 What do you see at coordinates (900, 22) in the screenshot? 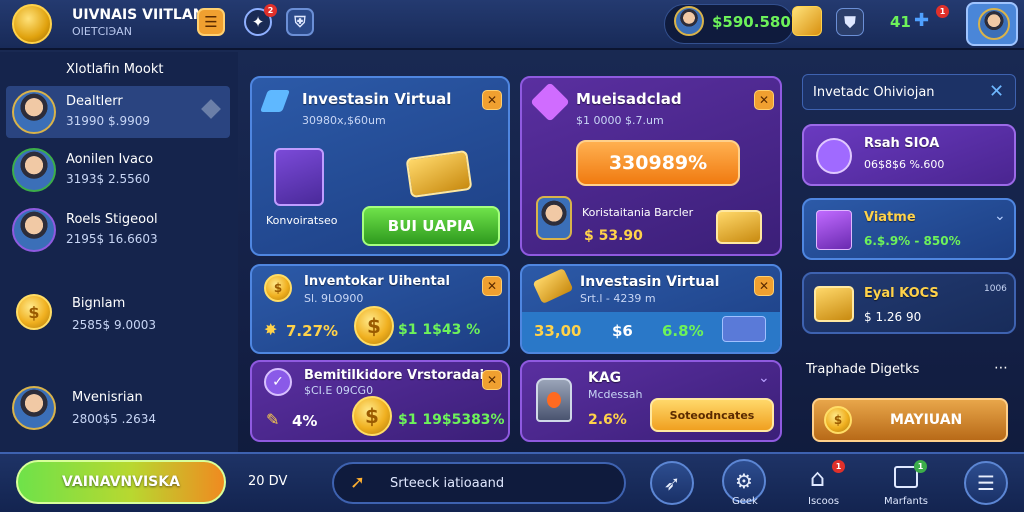
I see `level-value: 41` at bounding box center [900, 22].